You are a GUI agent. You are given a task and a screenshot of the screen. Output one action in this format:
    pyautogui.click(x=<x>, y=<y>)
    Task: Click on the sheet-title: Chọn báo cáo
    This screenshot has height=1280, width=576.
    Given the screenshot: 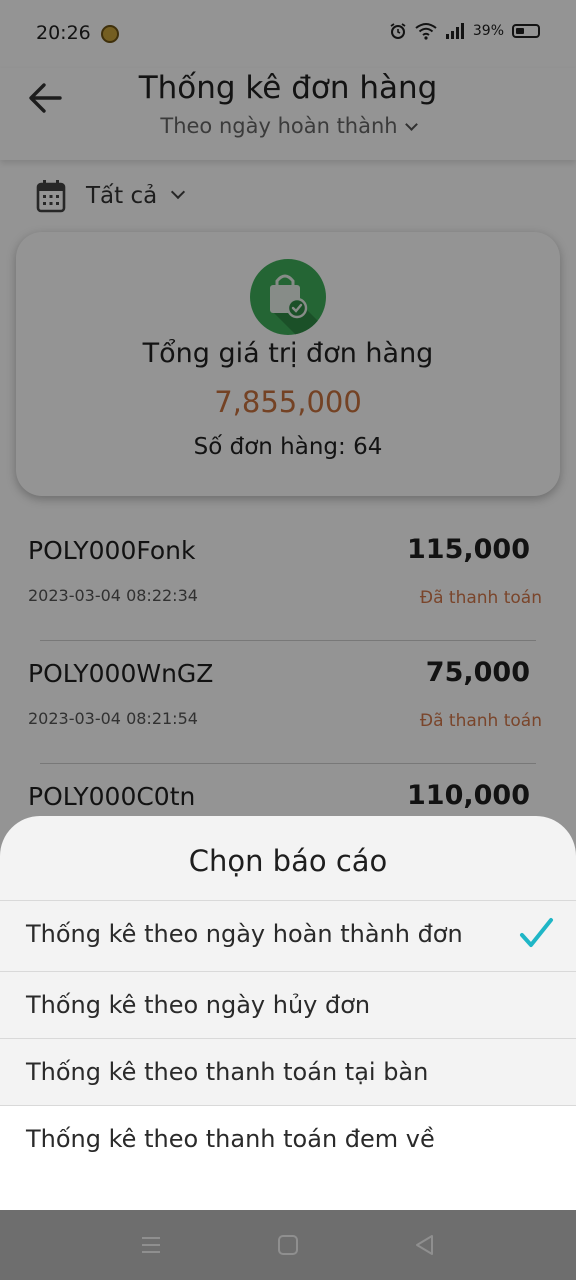 What is the action you would take?
    pyautogui.click(x=288, y=861)
    